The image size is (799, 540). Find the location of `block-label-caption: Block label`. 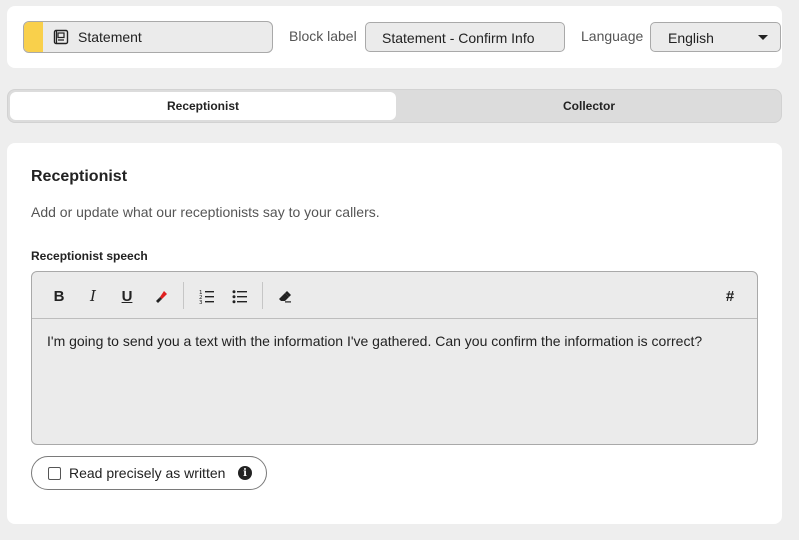

block-label-caption: Block label is located at coordinates (323, 36).